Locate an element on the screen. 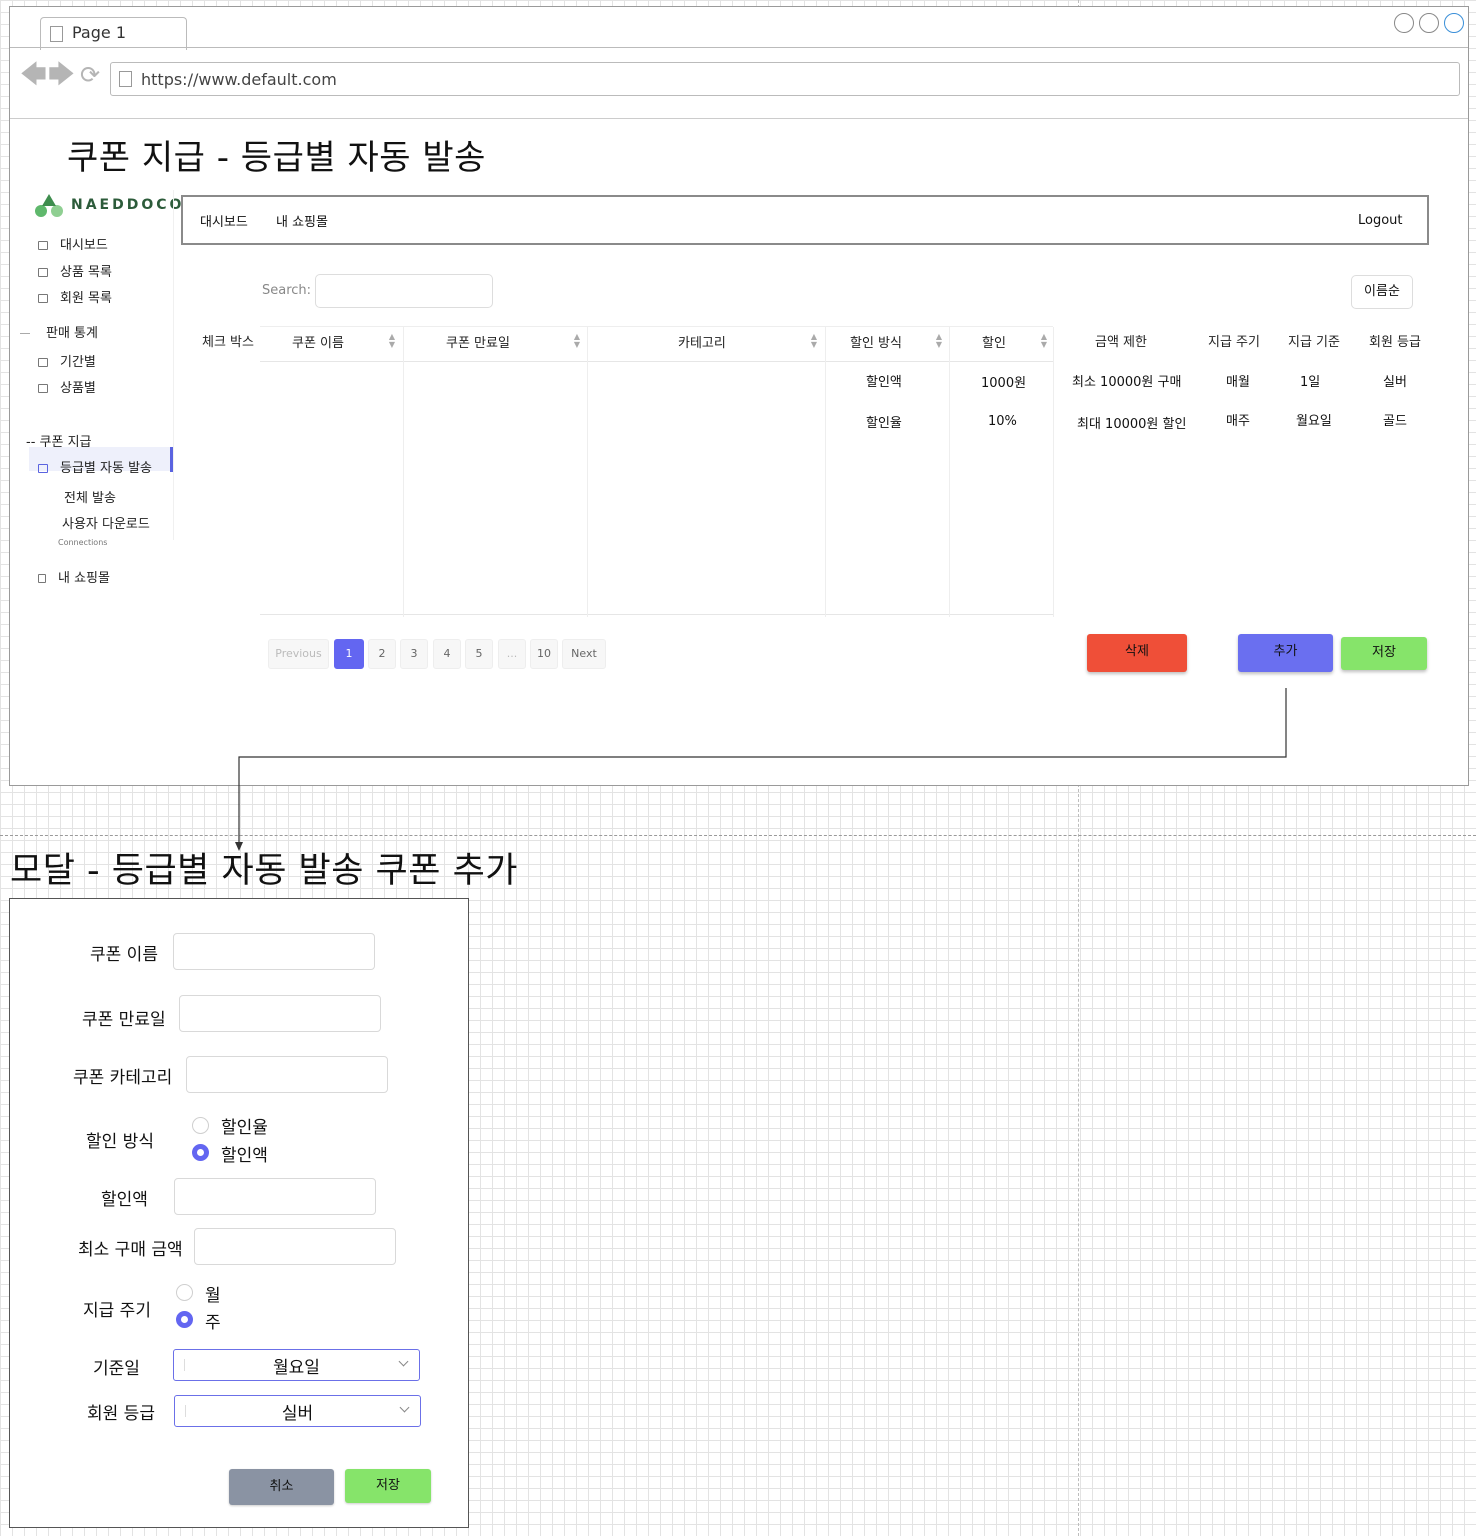  grade-value: 실버 is located at coordinates (297, 1414).